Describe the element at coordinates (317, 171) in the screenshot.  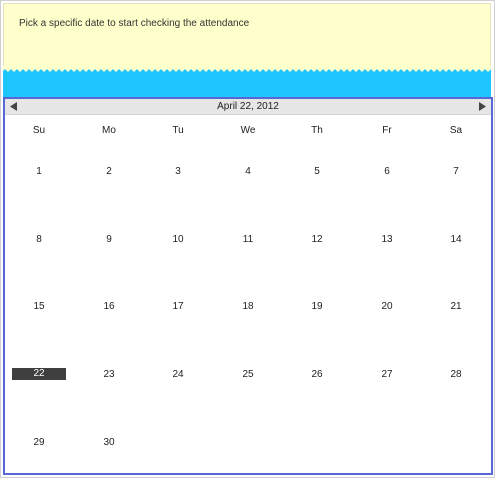
I see `calendar-day: 5` at that location.